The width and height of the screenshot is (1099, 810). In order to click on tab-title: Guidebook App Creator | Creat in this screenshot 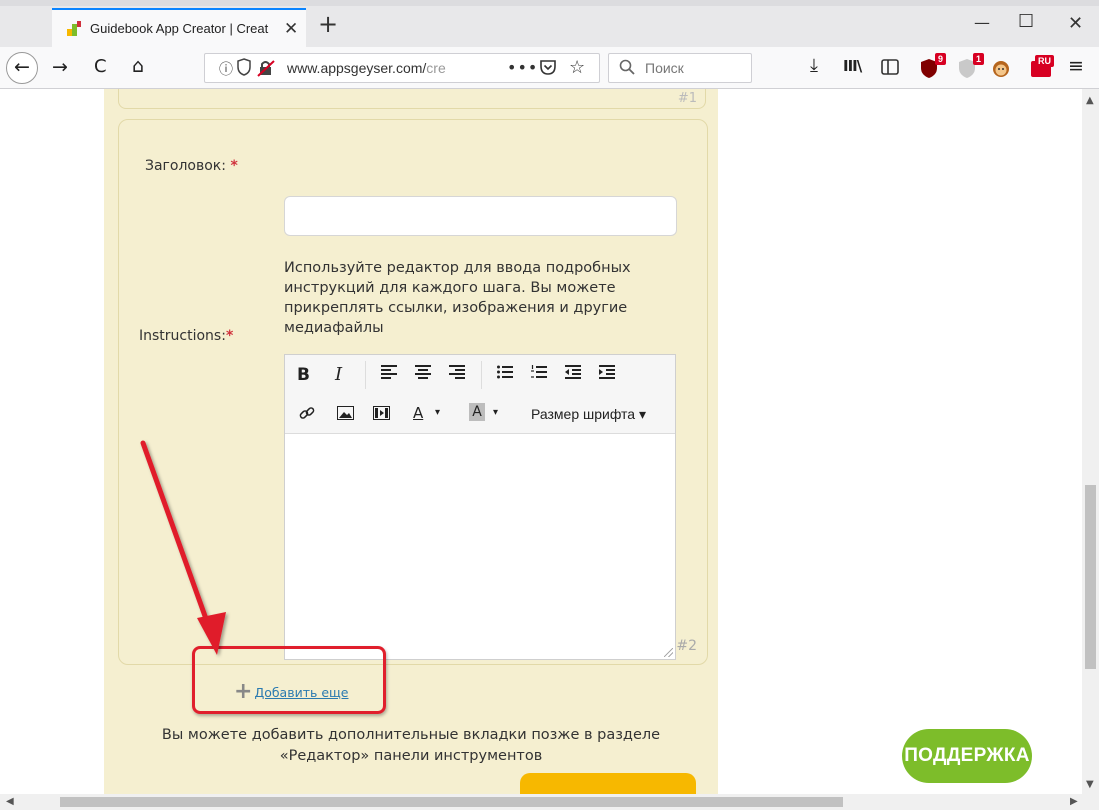, I will do `click(179, 28)`.